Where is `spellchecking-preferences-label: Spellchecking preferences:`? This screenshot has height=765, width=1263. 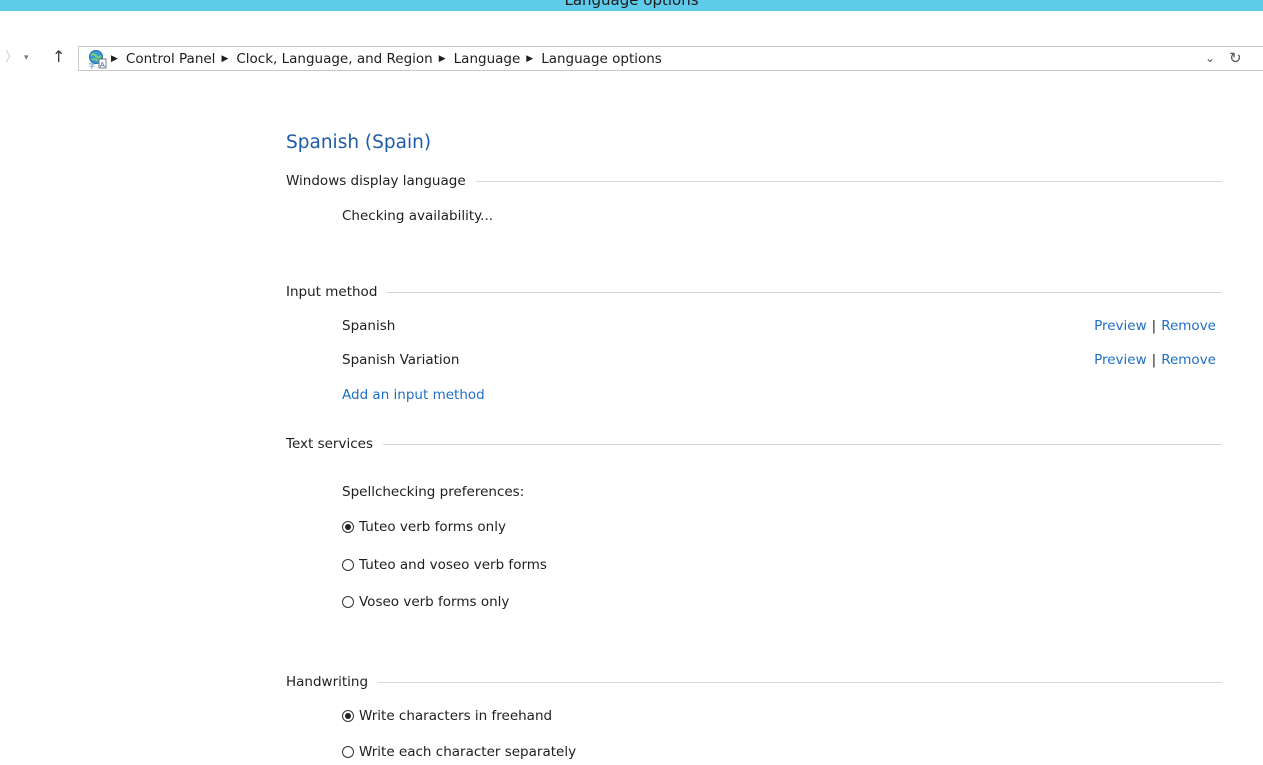 spellchecking-preferences-label: Spellchecking preferences: is located at coordinates (433, 492).